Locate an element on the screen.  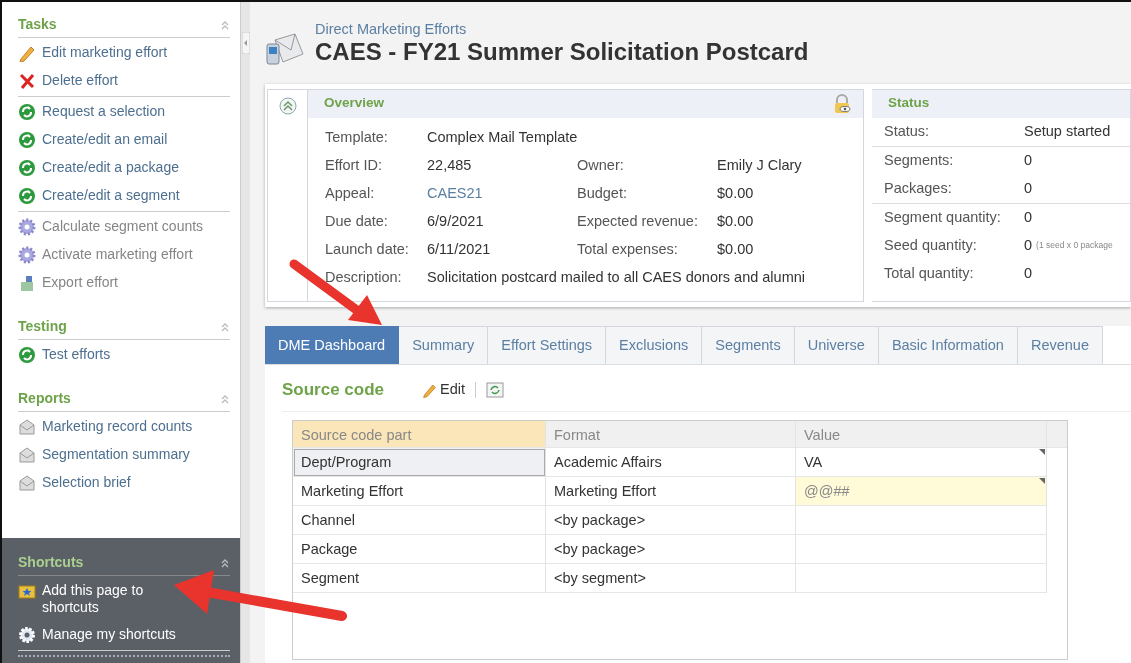
field-value: 6/11/2021 is located at coordinates (459, 249).